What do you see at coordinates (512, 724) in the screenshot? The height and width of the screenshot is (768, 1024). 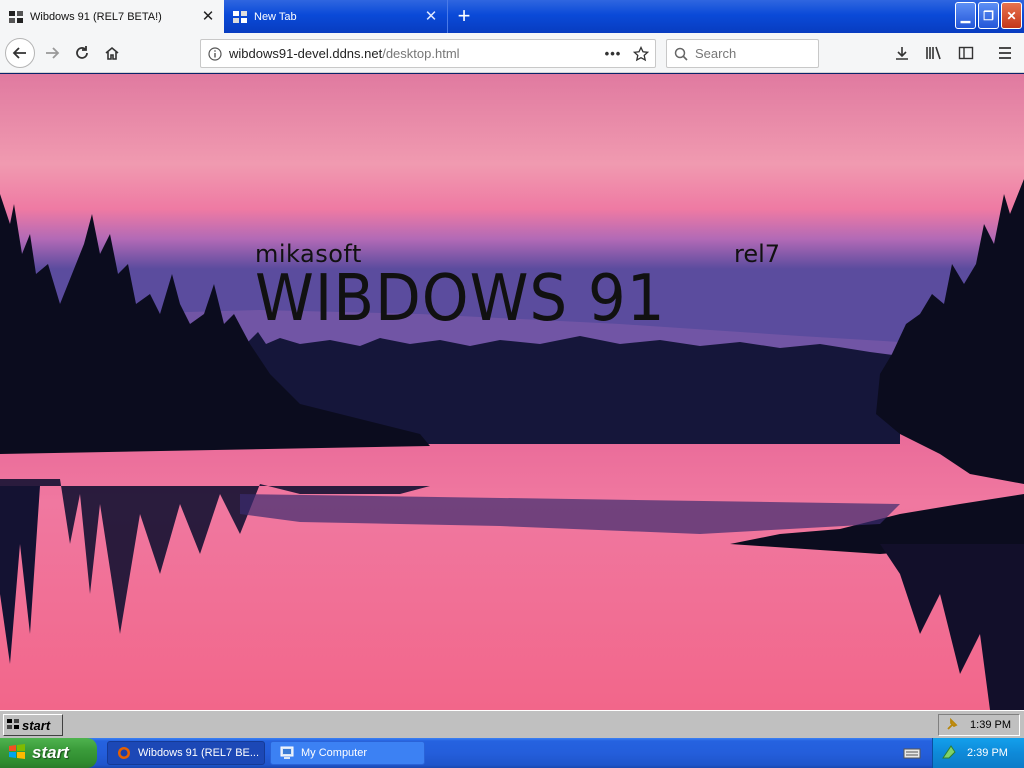 I see `wibdows91-taskbar: start 1:39 PM` at bounding box center [512, 724].